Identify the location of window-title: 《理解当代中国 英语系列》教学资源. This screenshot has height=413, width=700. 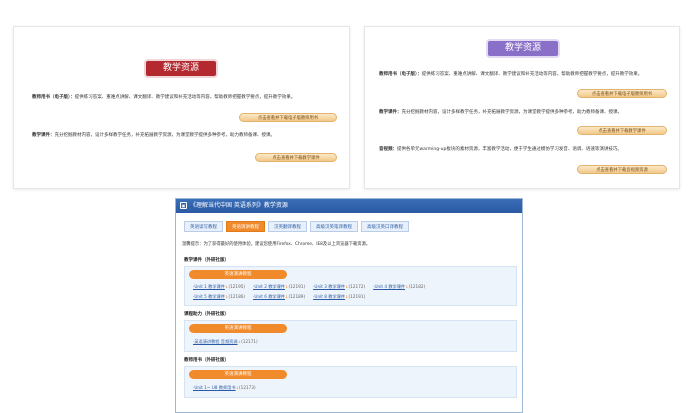
(239, 205).